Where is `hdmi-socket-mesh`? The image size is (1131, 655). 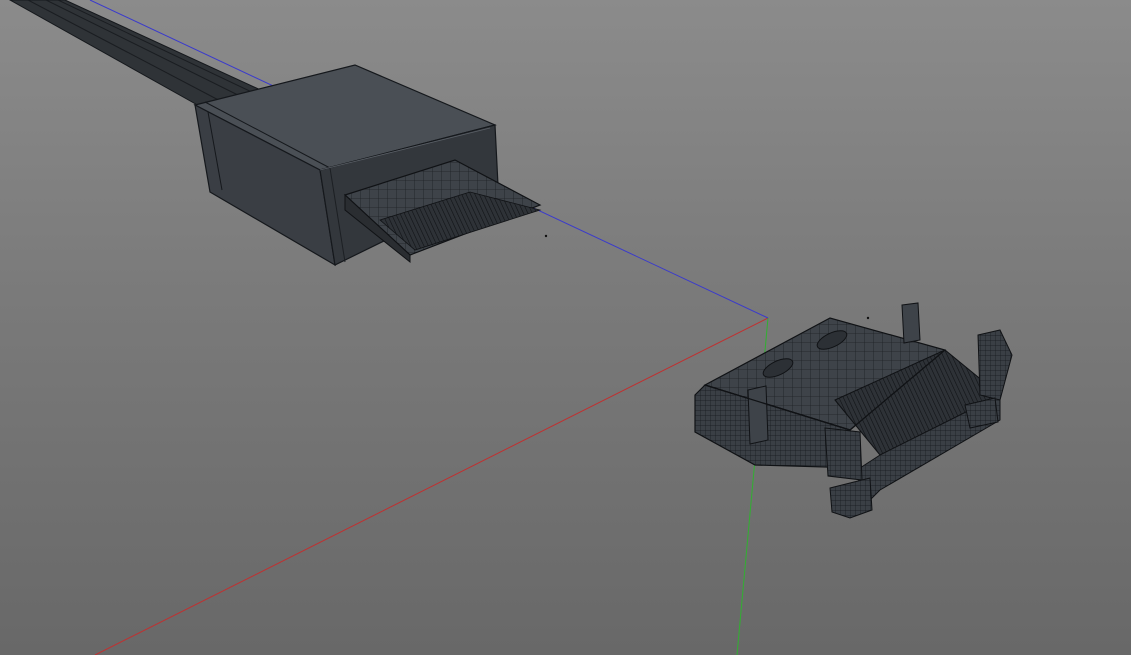 hdmi-socket-mesh is located at coordinates (853, 410).